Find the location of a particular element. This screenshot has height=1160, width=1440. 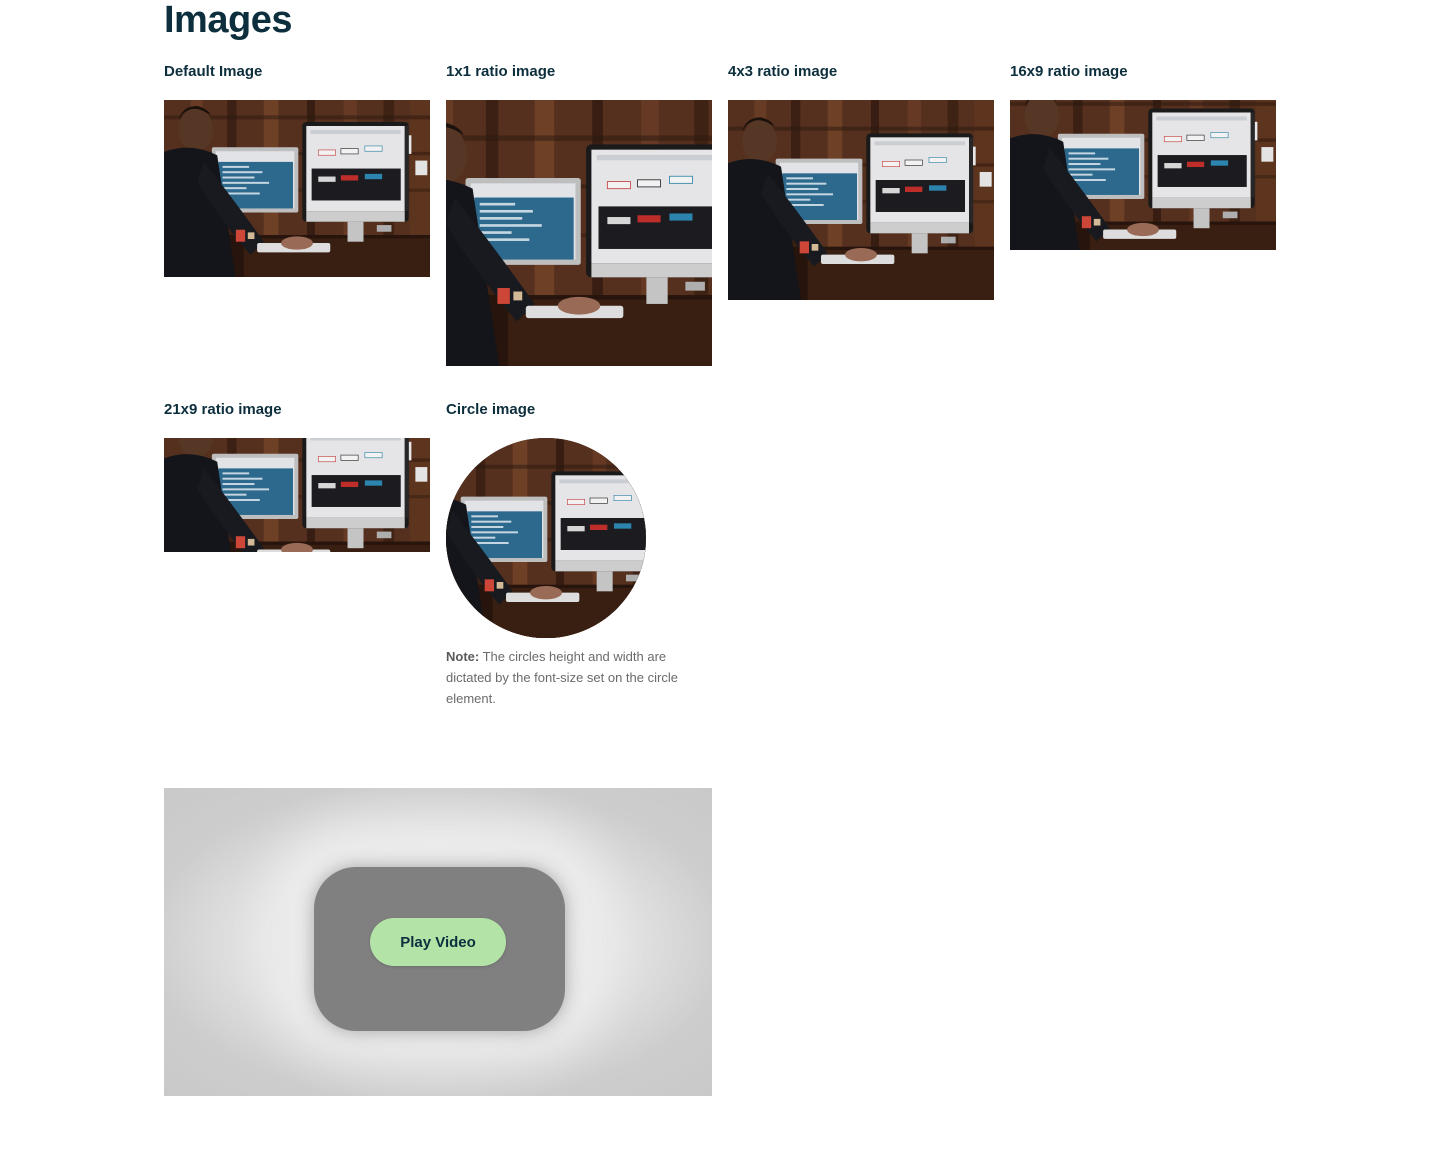

page-title: Images is located at coordinates (228, 20).